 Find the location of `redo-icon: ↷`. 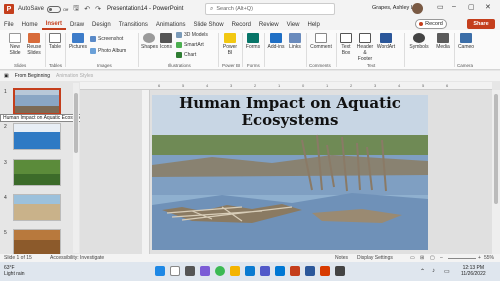

redo-icon: ↷ is located at coordinates (98, 9).